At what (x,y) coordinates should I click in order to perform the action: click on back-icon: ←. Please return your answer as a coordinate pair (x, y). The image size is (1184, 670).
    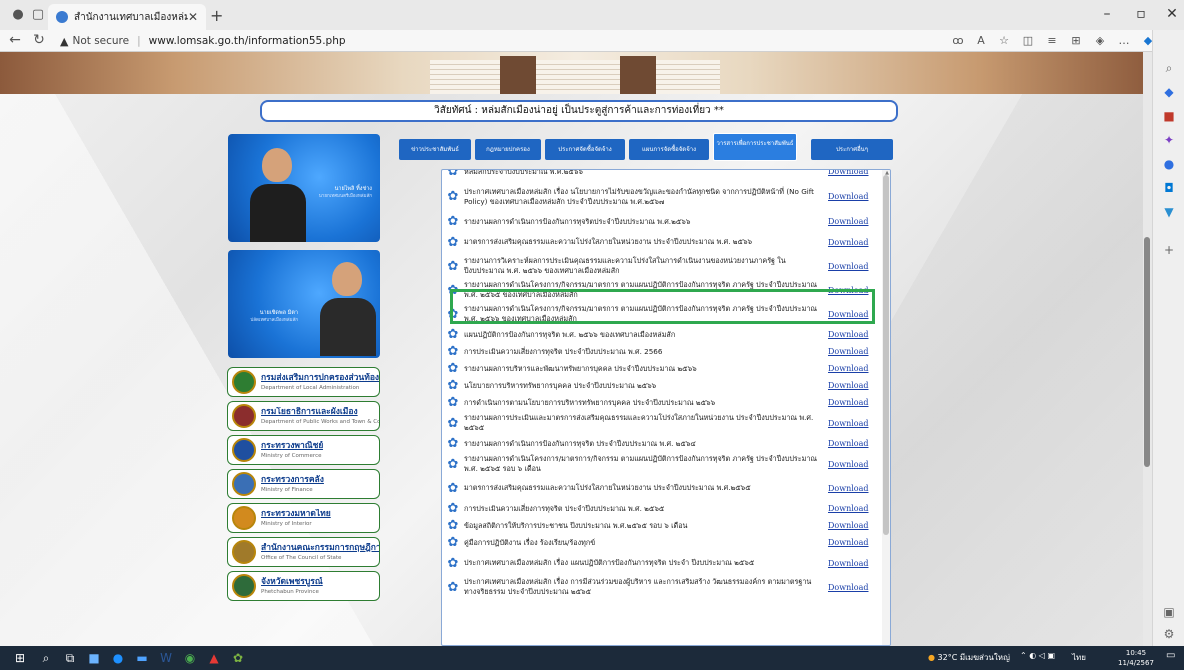
    Looking at the image, I should click on (15, 40).